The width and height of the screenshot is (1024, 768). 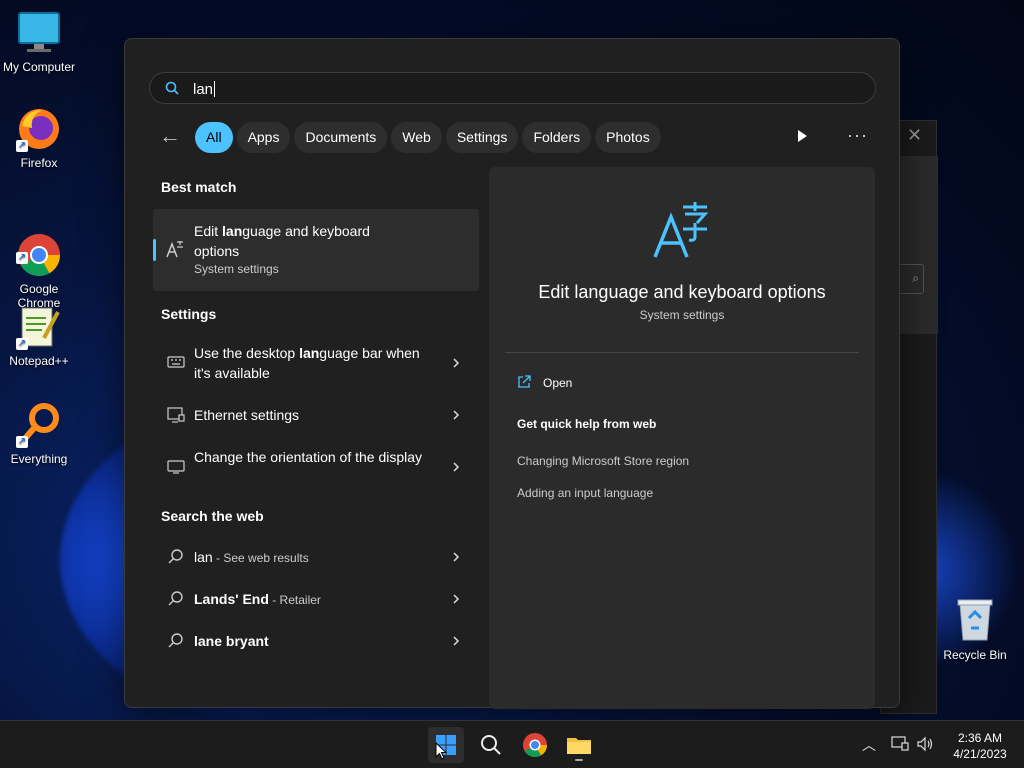 I want to click on settings-heading: Settings, so click(x=189, y=314).